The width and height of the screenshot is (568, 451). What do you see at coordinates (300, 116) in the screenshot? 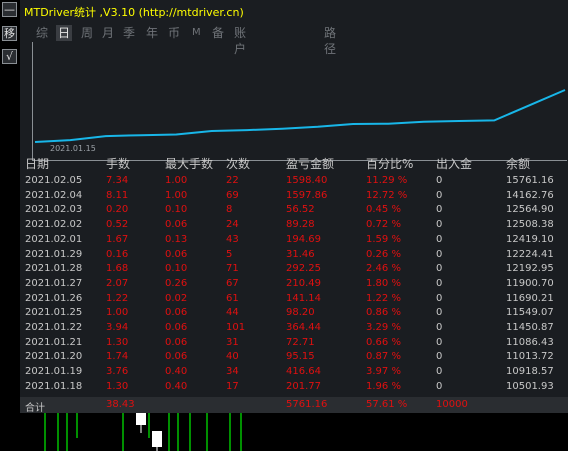
I see `balance-line-chart` at bounding box center [300, 116].